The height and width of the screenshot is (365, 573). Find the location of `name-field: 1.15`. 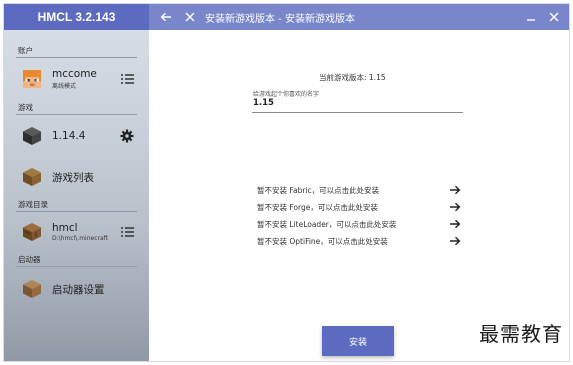

name-field: 1.15 is located at coordinates (263, 103).